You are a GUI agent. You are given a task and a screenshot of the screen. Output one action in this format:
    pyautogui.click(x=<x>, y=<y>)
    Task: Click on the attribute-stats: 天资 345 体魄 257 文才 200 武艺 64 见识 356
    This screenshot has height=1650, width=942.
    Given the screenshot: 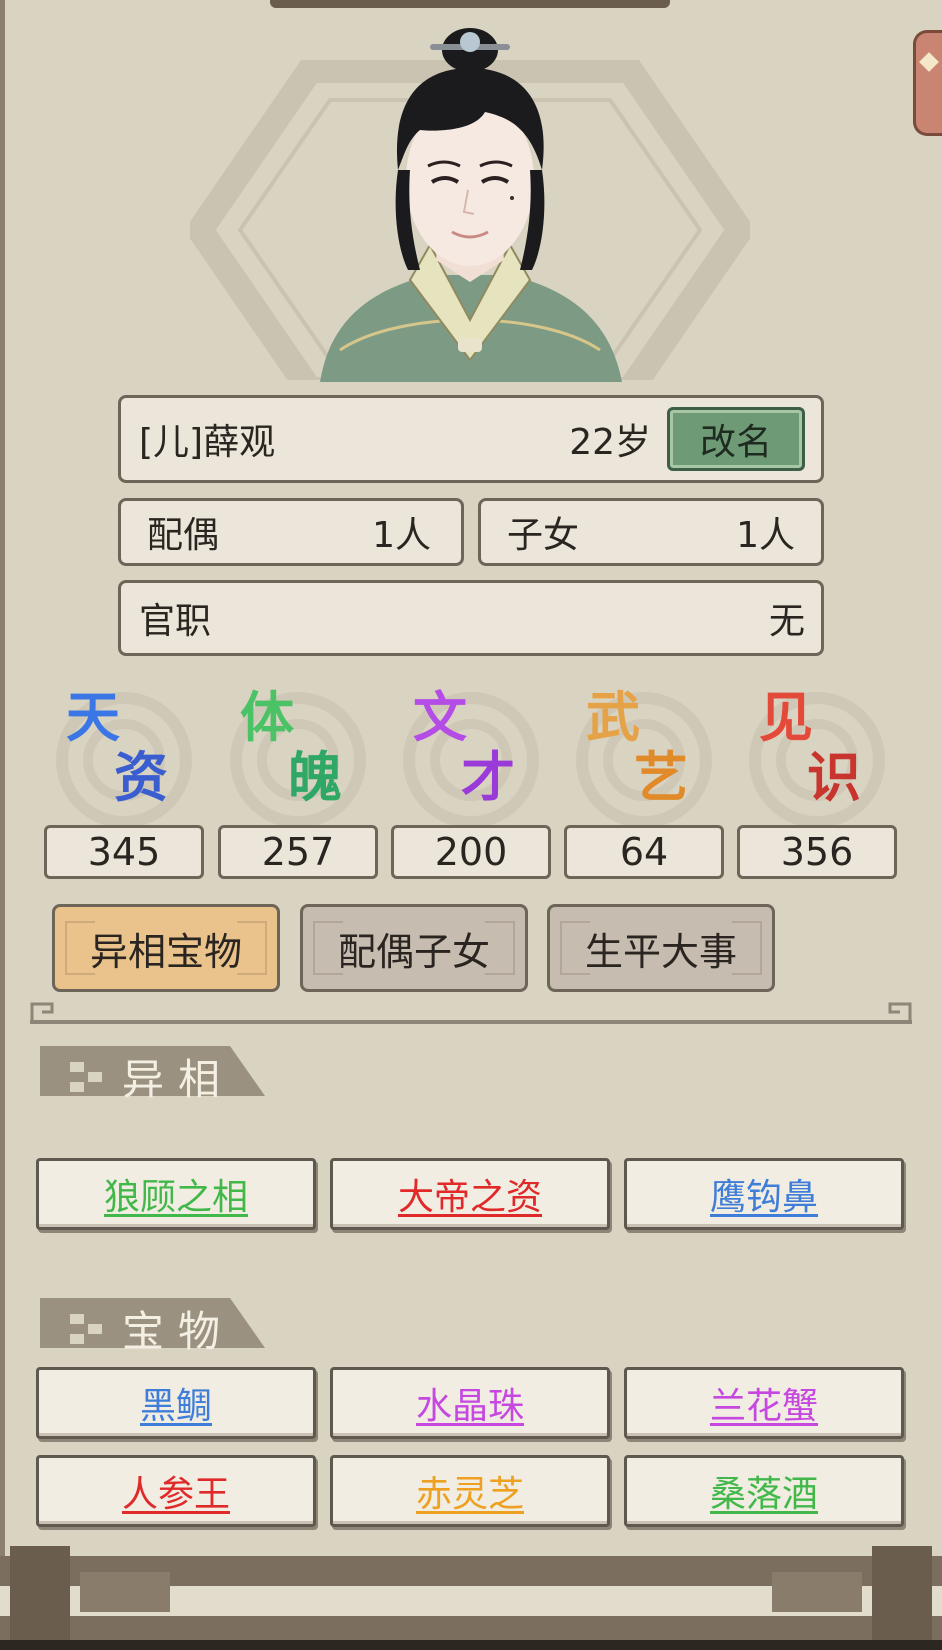 What is the action you would take?
    pyautogui.click(x=472, y=780)
    